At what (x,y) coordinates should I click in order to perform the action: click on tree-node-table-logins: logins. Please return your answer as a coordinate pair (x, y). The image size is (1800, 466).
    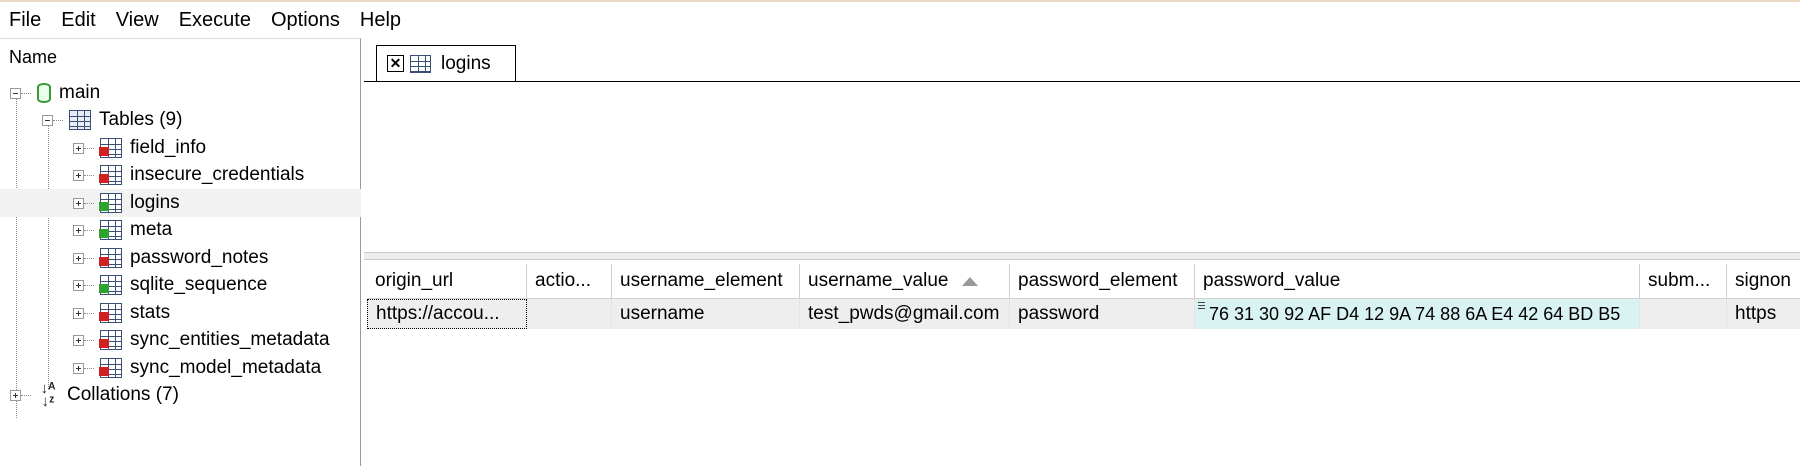
    Looking at the image, I should click on (180, 203).